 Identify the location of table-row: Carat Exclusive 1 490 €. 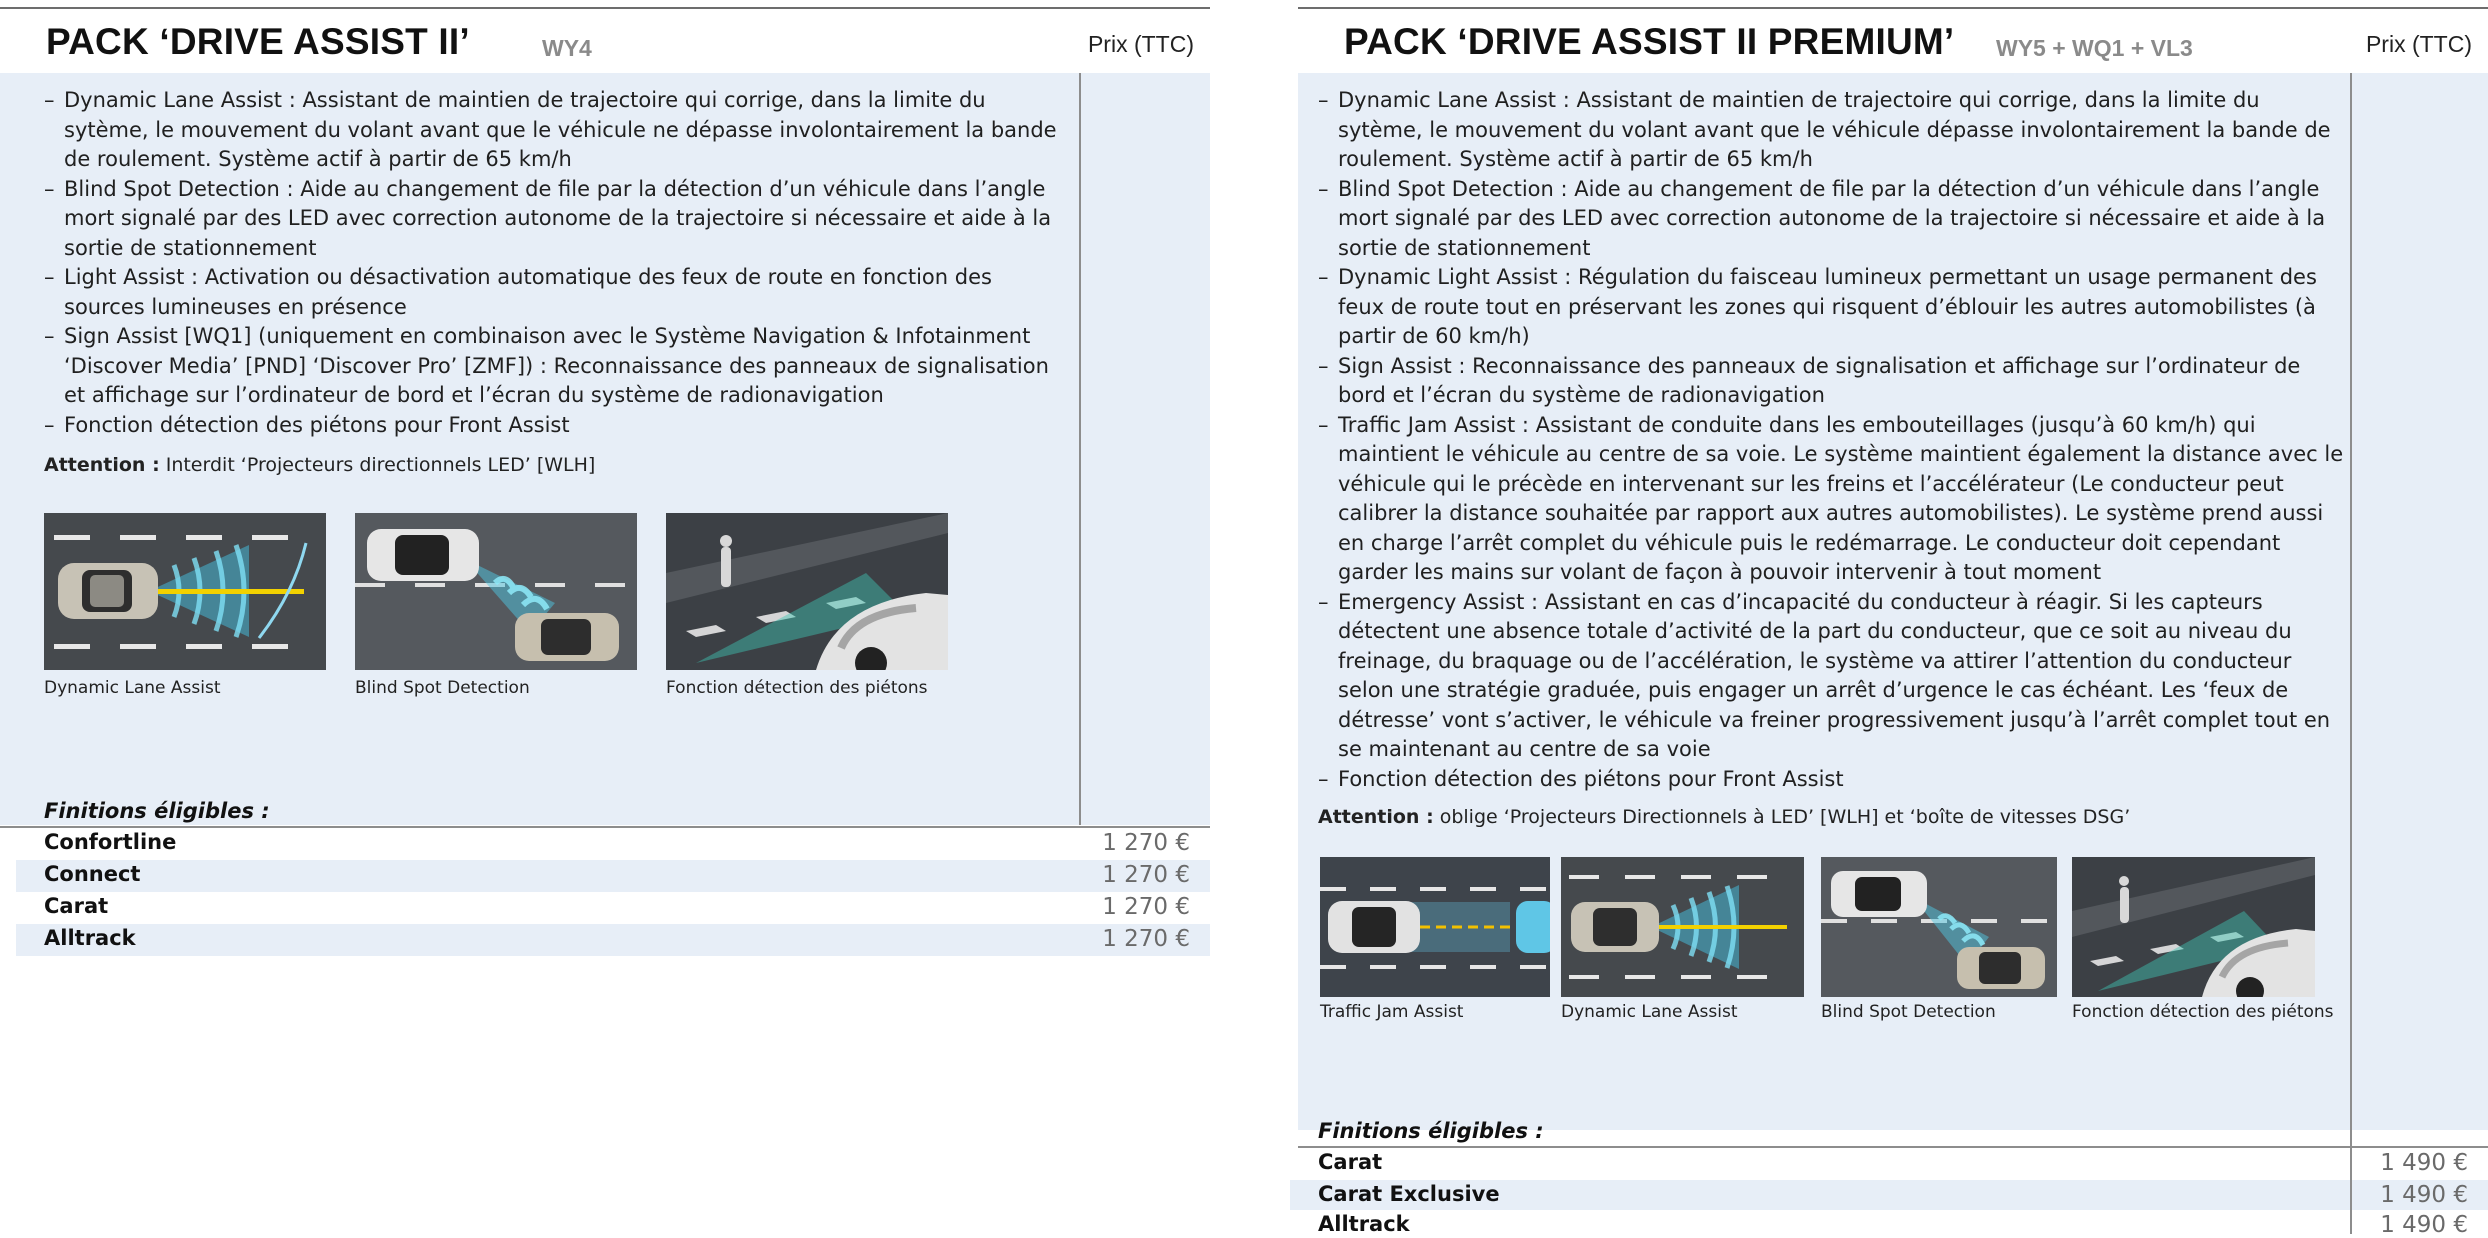
(1889, 1196).